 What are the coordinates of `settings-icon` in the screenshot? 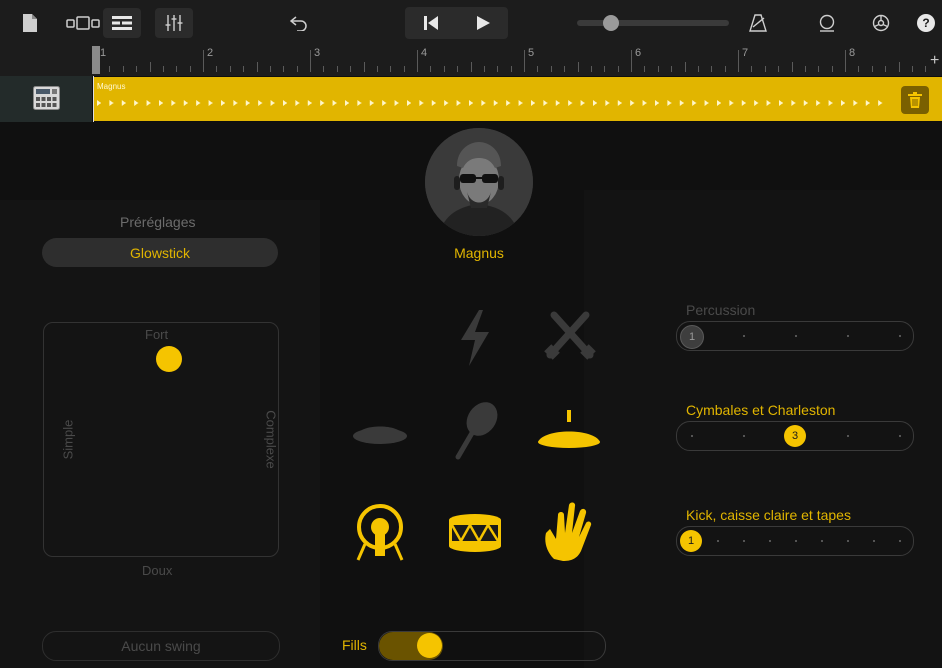 It's located at (881, 23).